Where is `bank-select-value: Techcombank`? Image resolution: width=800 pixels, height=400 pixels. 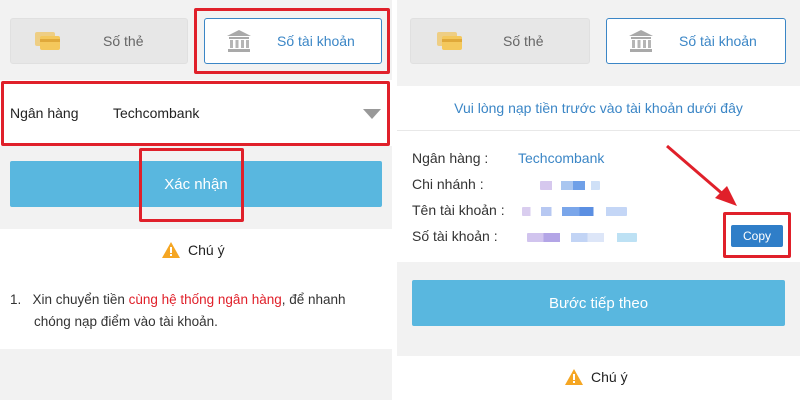
bank-select-value: Techcombank is located at coordinates (156, 113).